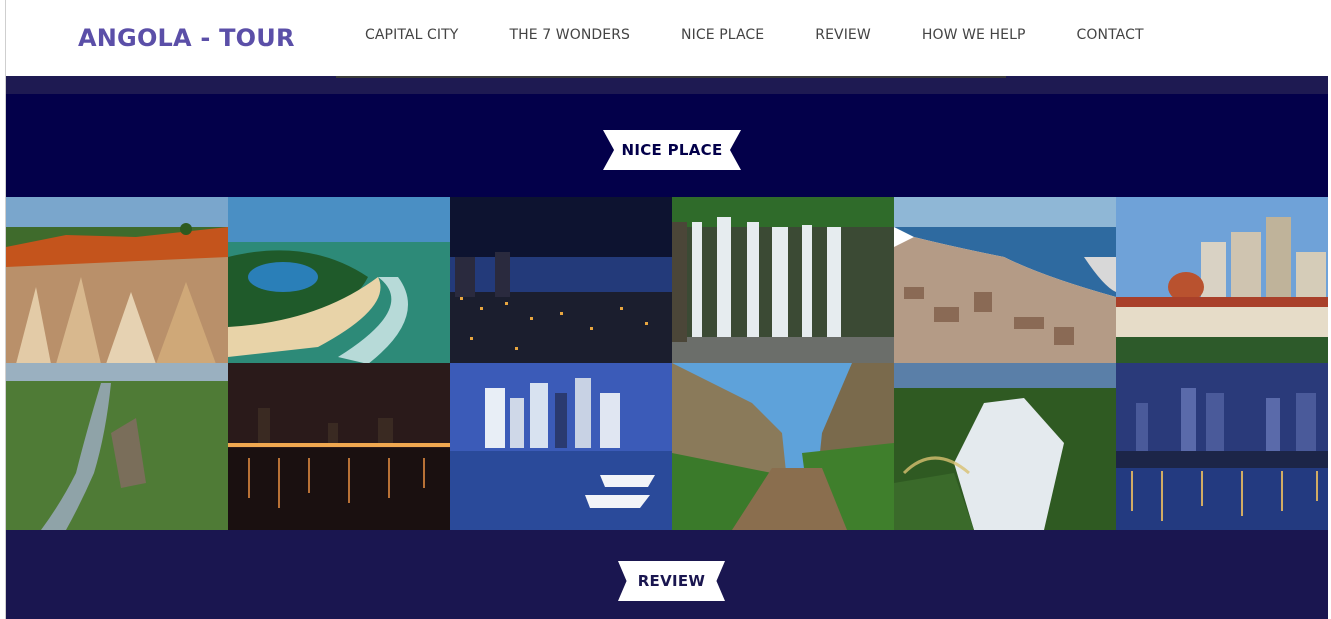 The image size is (1331, 619). Describe the element at coordinates (561, 446) in the screenshot. I see `gallery-photo-marina-yachts` at that location.